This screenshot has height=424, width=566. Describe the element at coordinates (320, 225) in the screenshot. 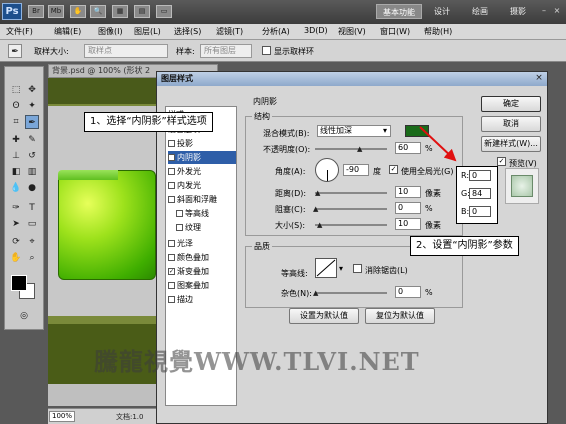

I see `size-slider-thumb: ▲` at that location.